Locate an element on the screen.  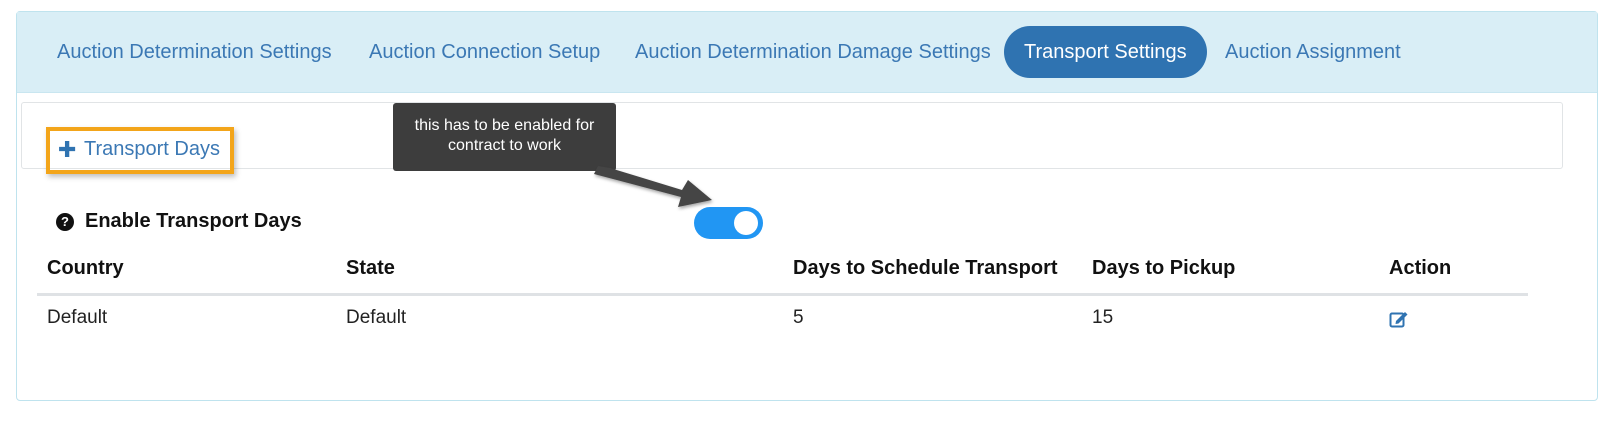
tab-auction-assignment: Auction Assignment is located at coordinates (1313, 52).